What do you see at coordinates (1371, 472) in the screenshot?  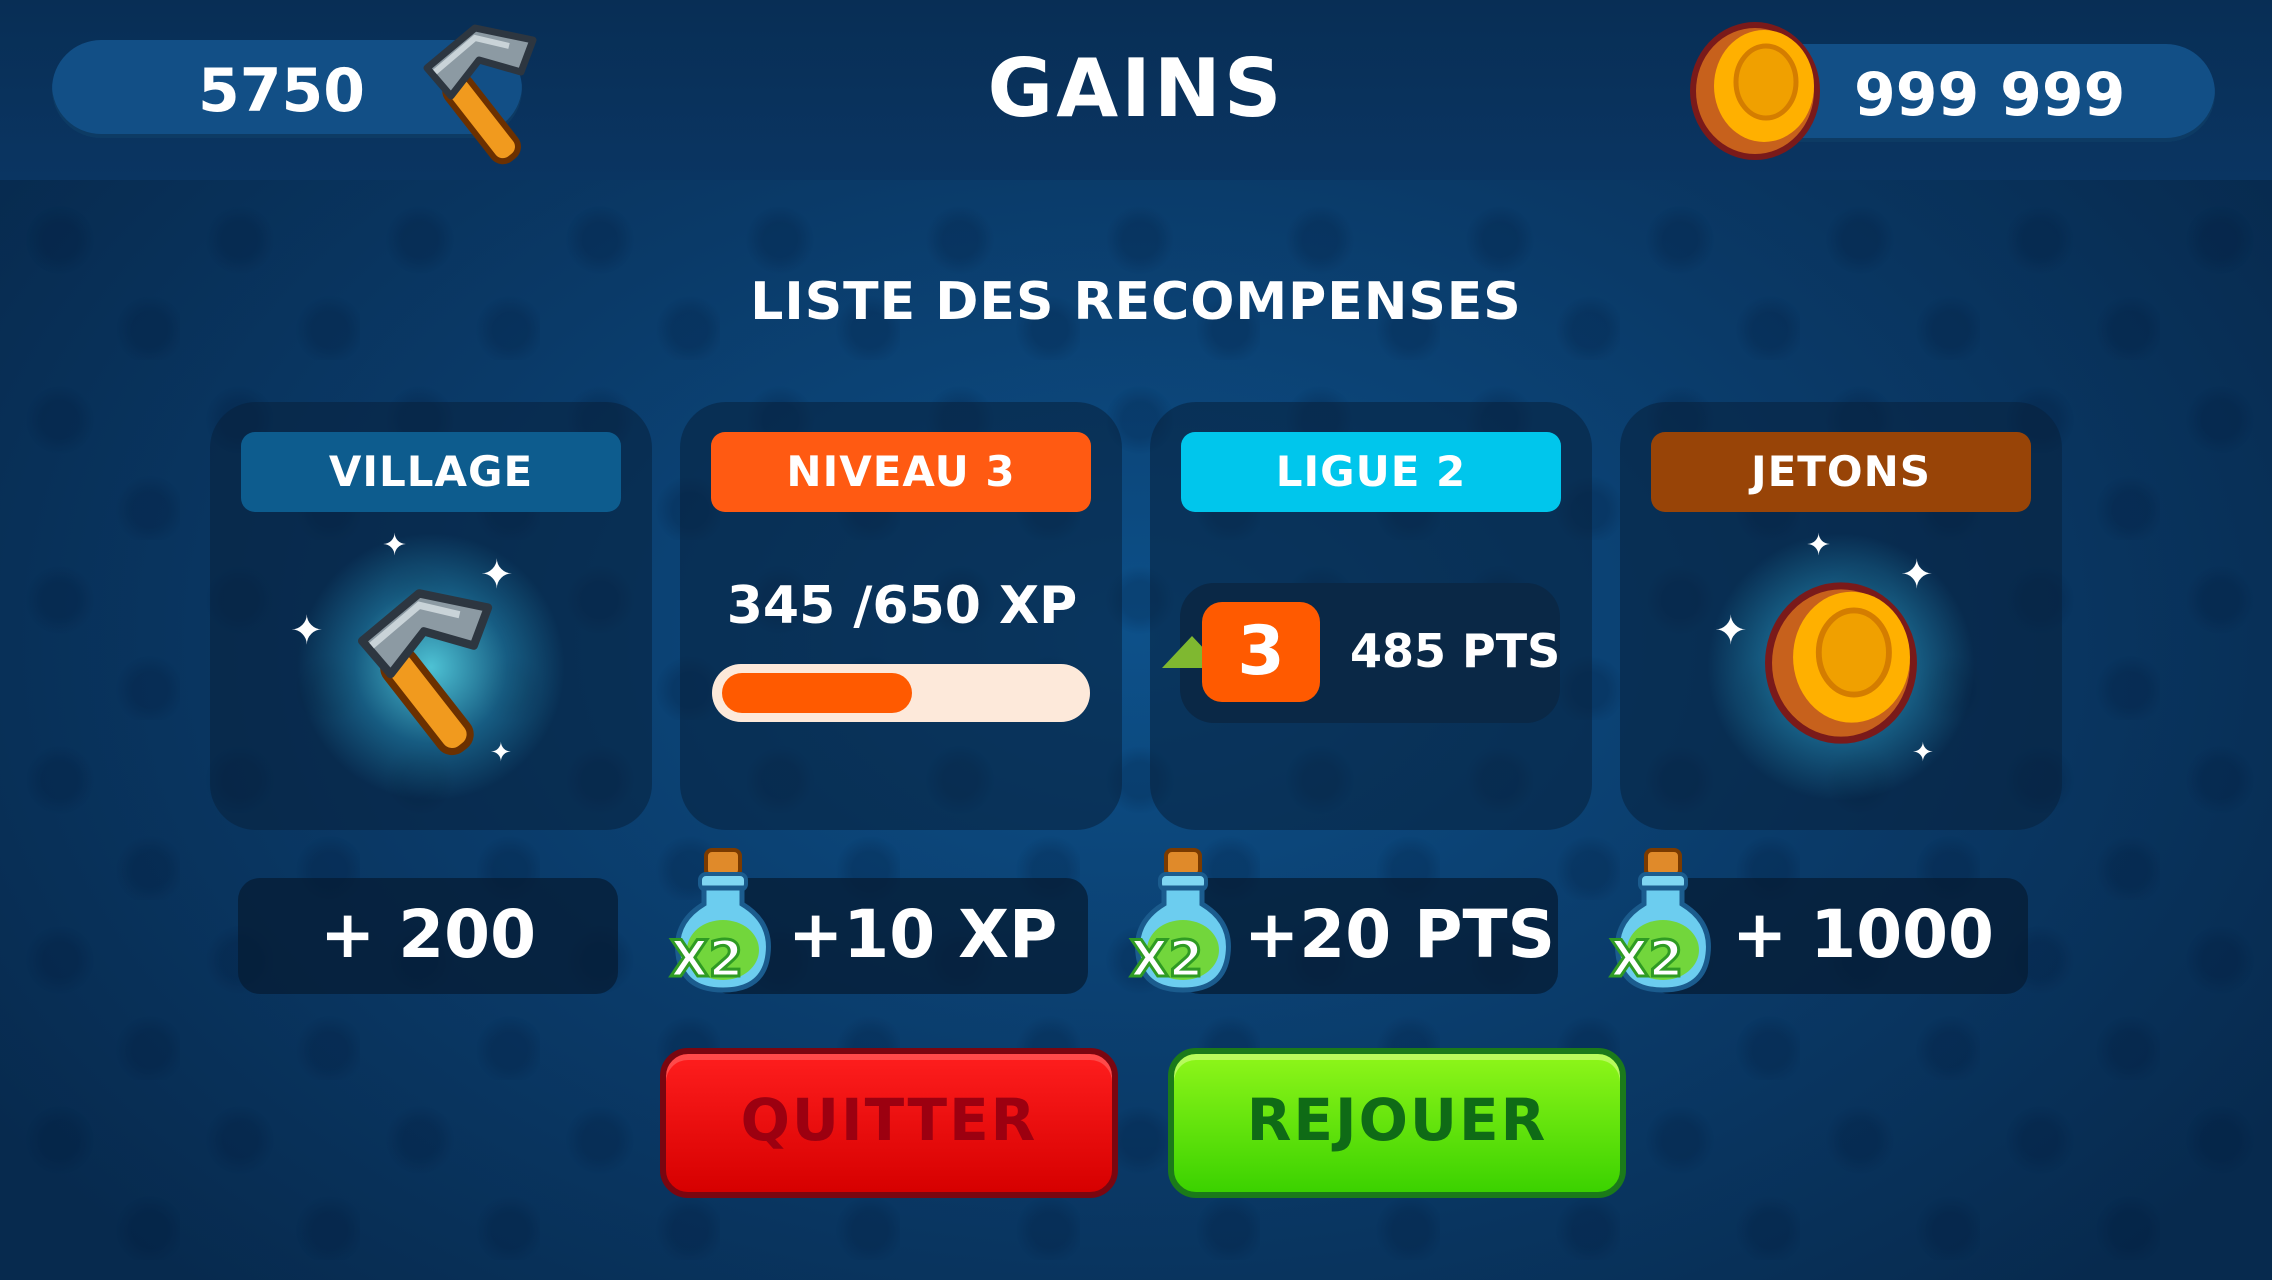 I see `league-header: LIGUE 2` at bounding box center [1371, 472].